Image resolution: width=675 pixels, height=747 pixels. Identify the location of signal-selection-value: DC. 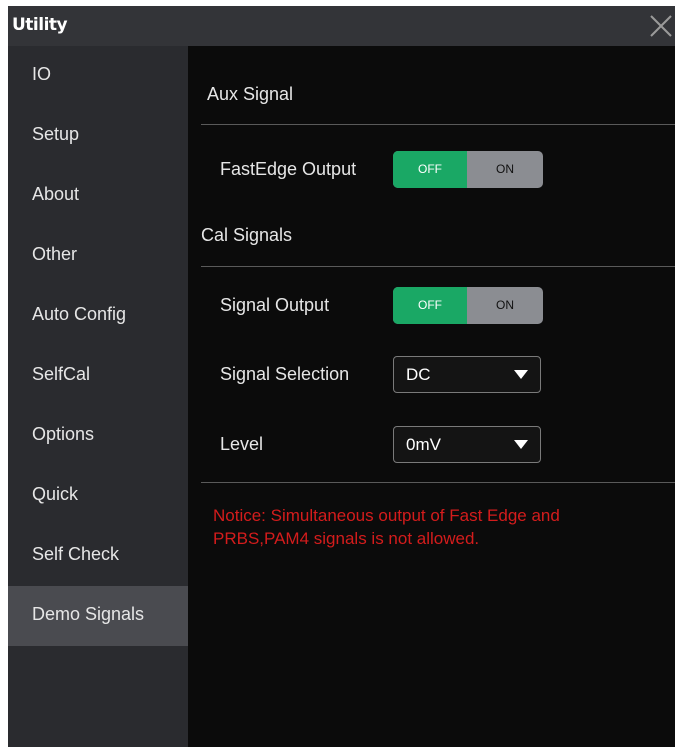
(418, 374).